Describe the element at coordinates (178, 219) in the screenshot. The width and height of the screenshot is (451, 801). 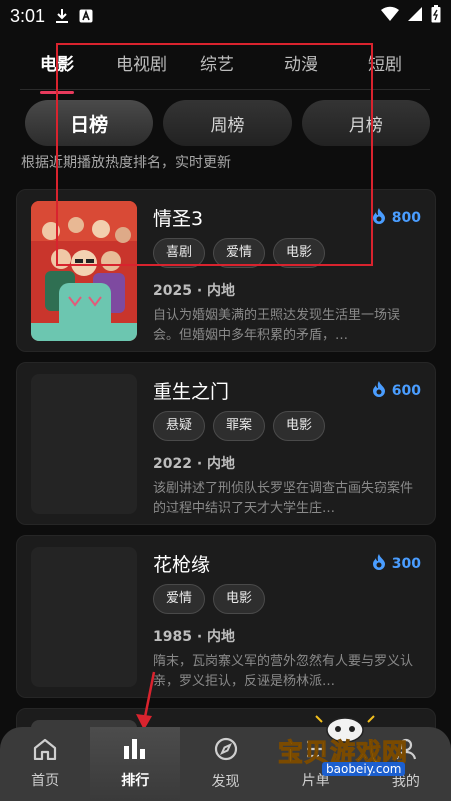
I see `item-title: 情圣3` at that location.